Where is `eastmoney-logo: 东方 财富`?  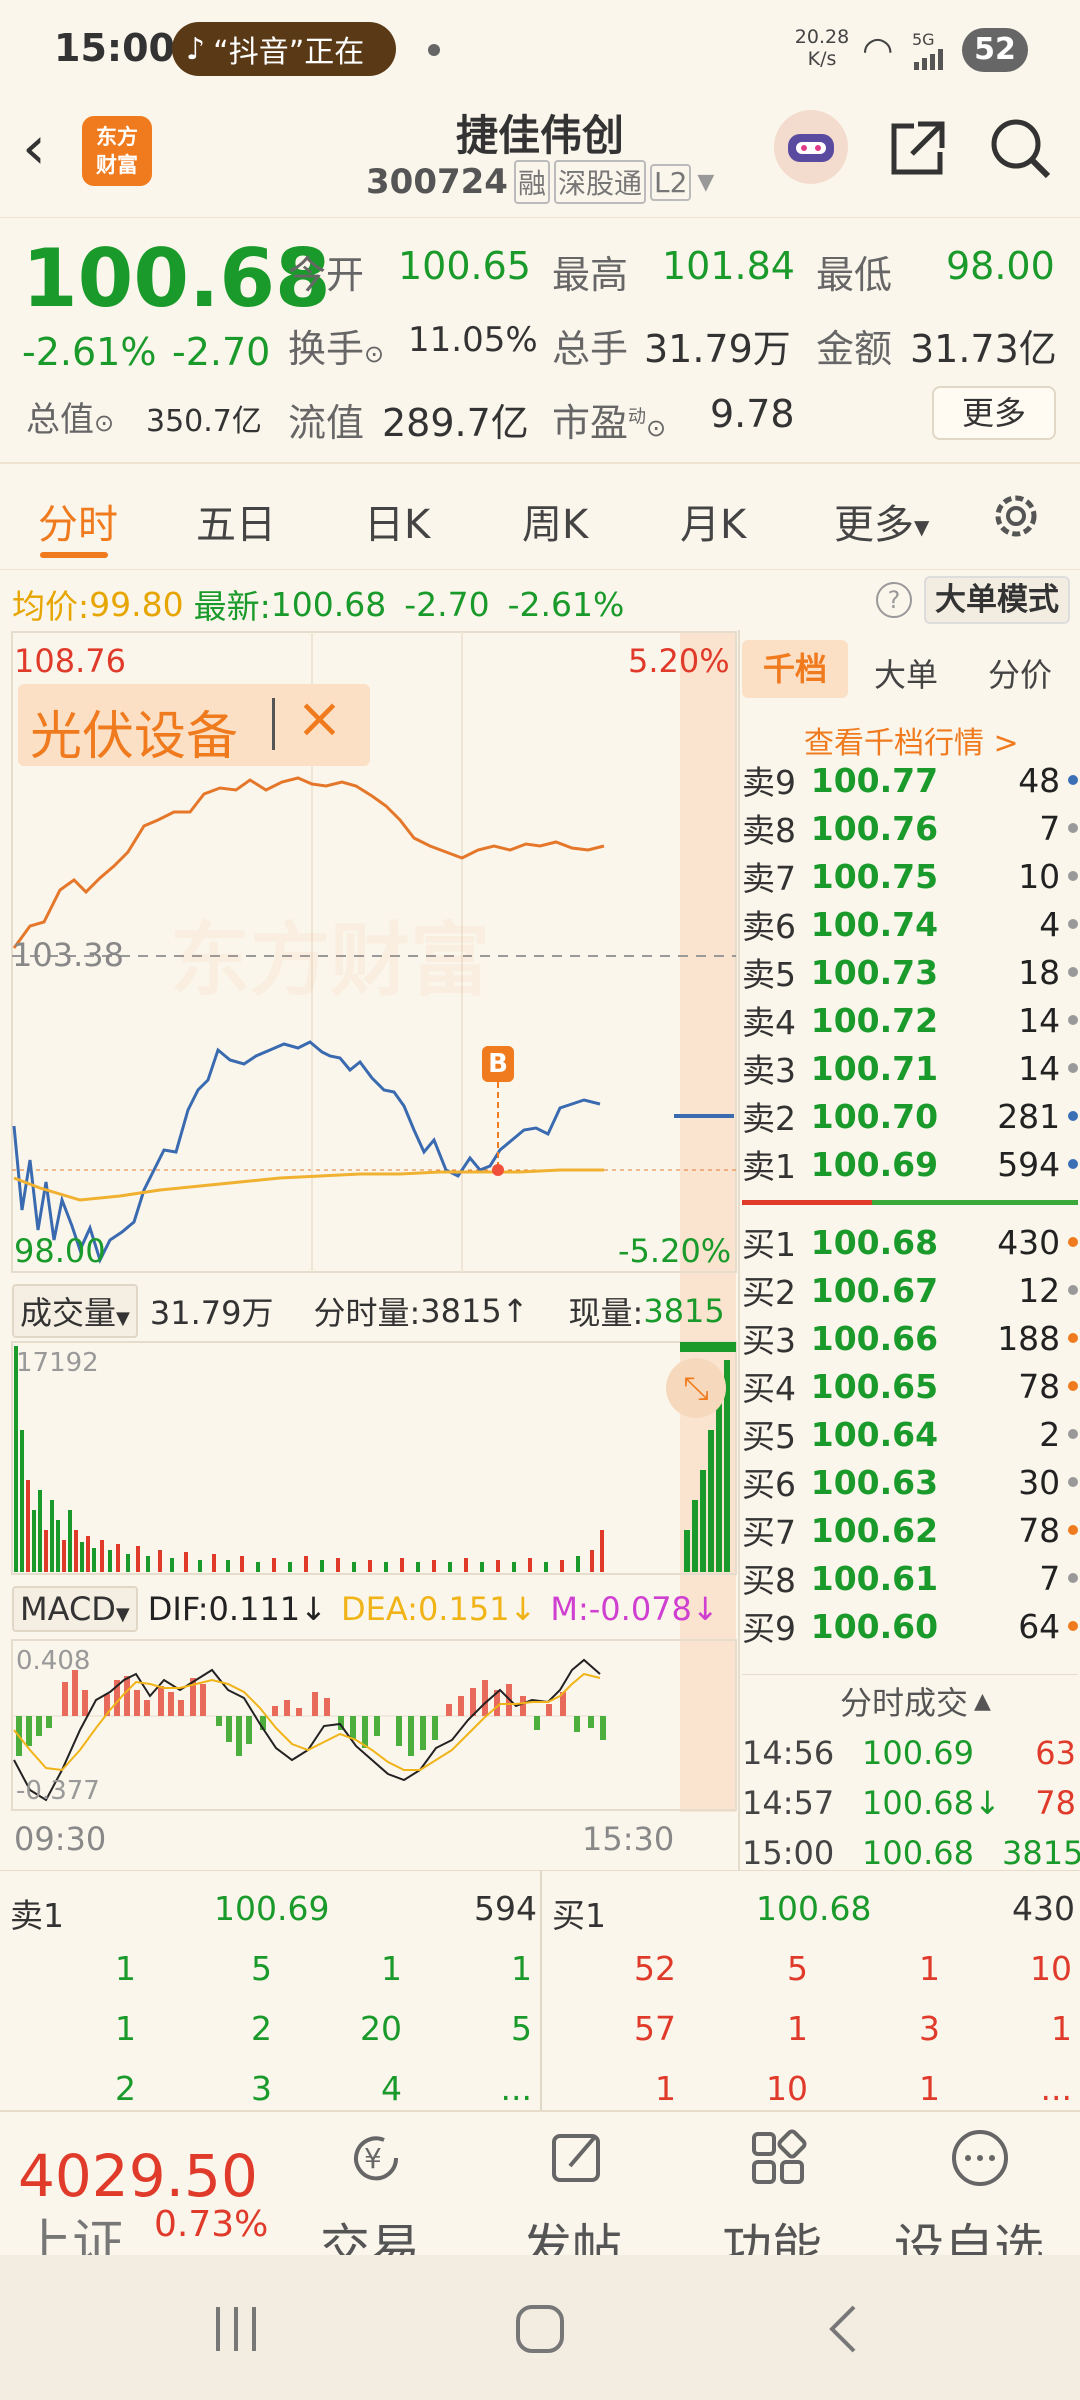
eastmoney-logo: 东方 财富 is located at coordinates (117, 151).